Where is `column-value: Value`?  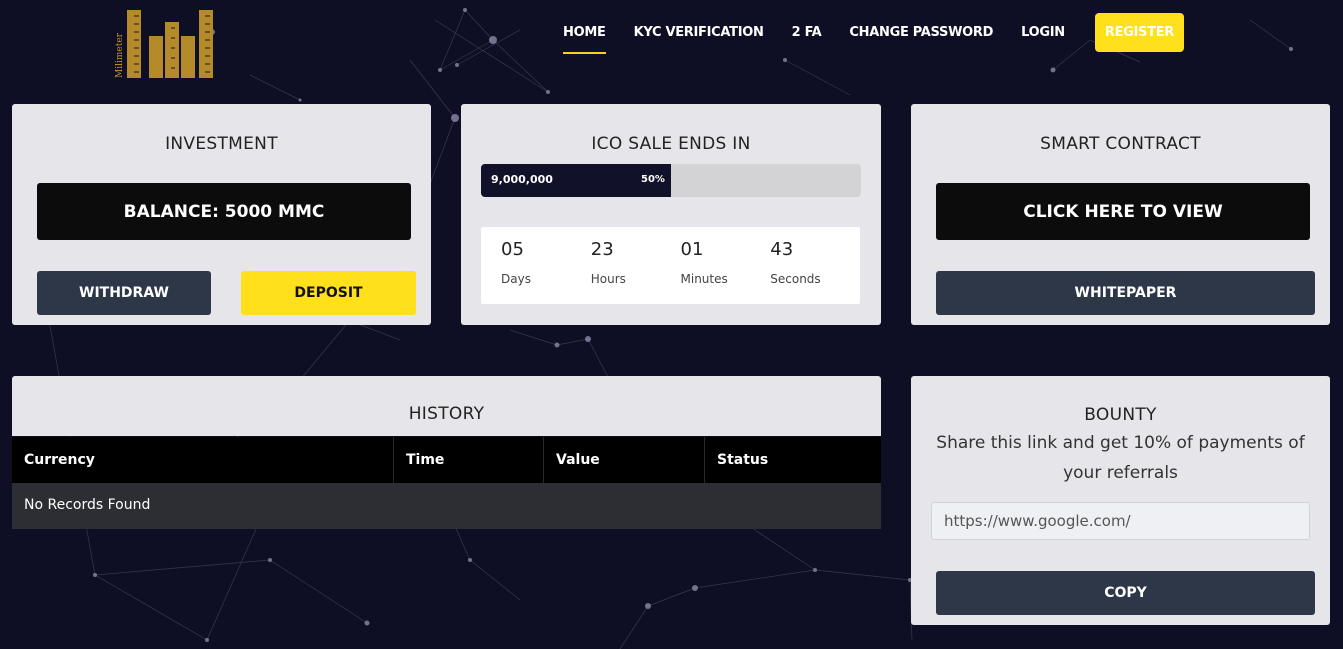
column-value: Value is located at coordinates (624, 460).